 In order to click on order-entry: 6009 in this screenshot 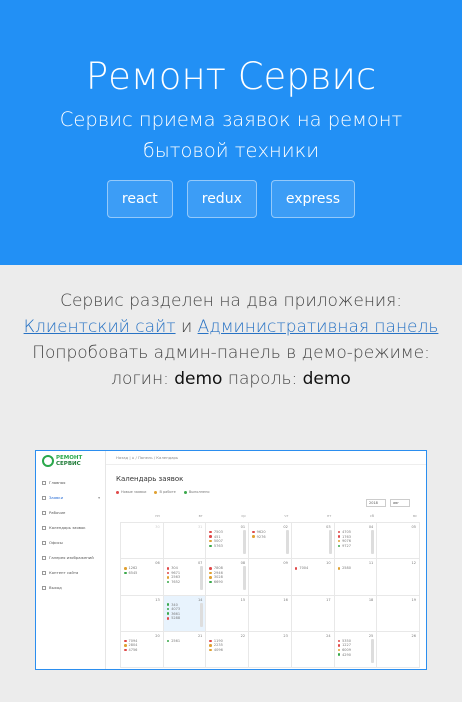, I will do `click(344, 650)`.